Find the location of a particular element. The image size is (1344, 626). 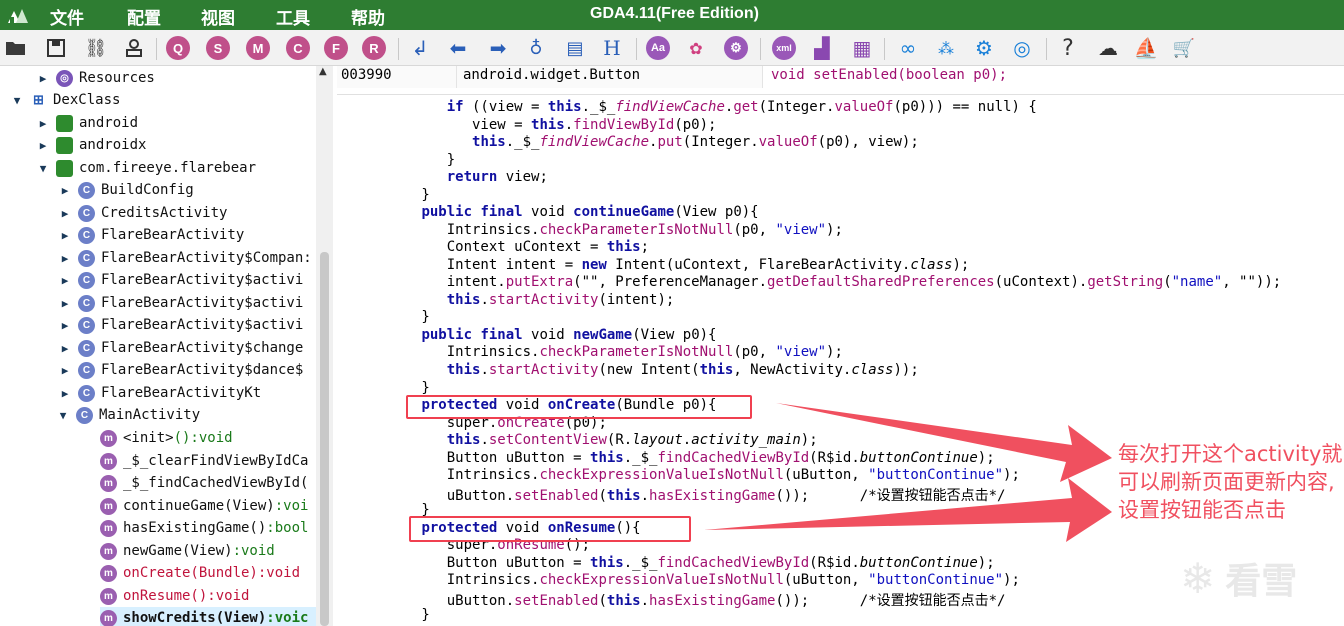

code-token: } is located at coordinates (421, 388).